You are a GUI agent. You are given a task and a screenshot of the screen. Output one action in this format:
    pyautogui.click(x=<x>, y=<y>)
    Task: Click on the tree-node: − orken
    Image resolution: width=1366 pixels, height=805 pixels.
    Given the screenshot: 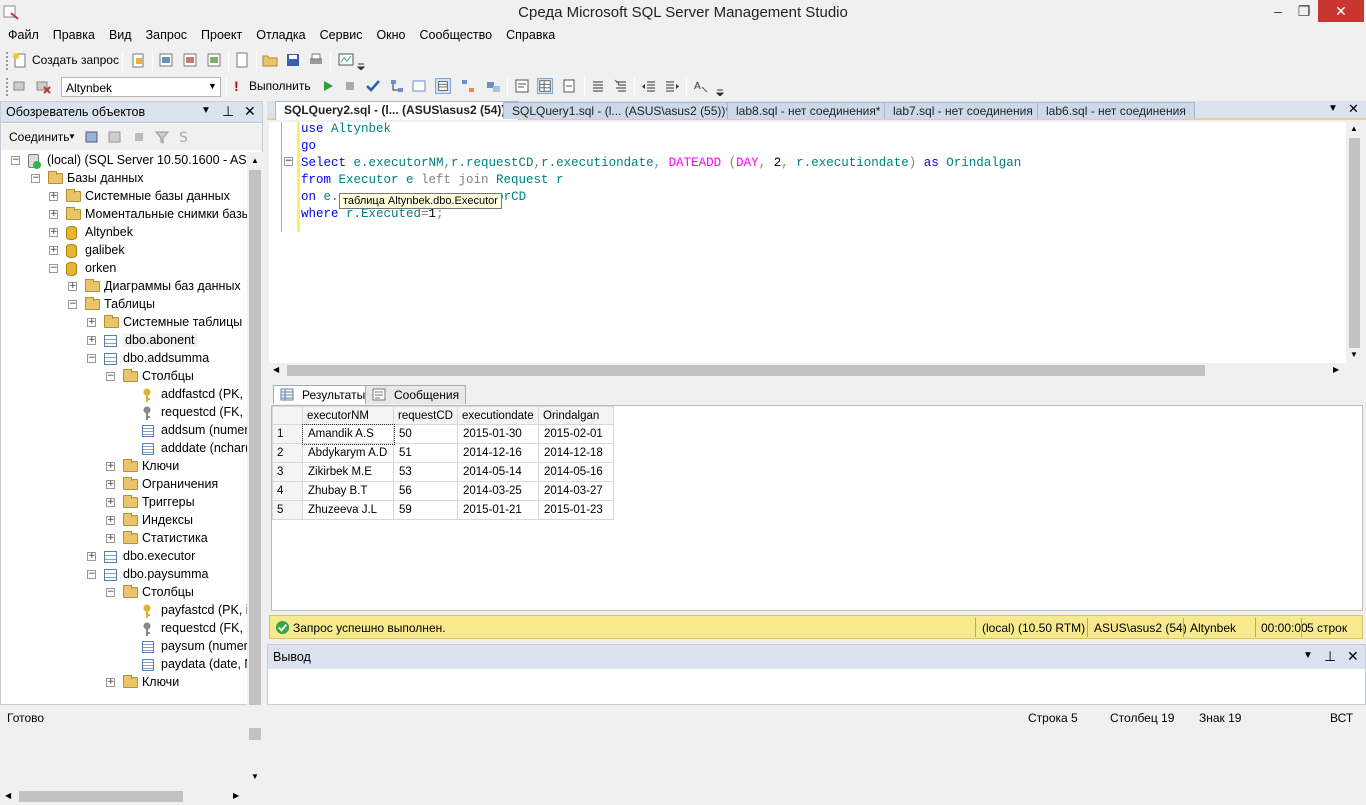 What is the action you would take?
    pyautogui.click(x=124, y=269)
    